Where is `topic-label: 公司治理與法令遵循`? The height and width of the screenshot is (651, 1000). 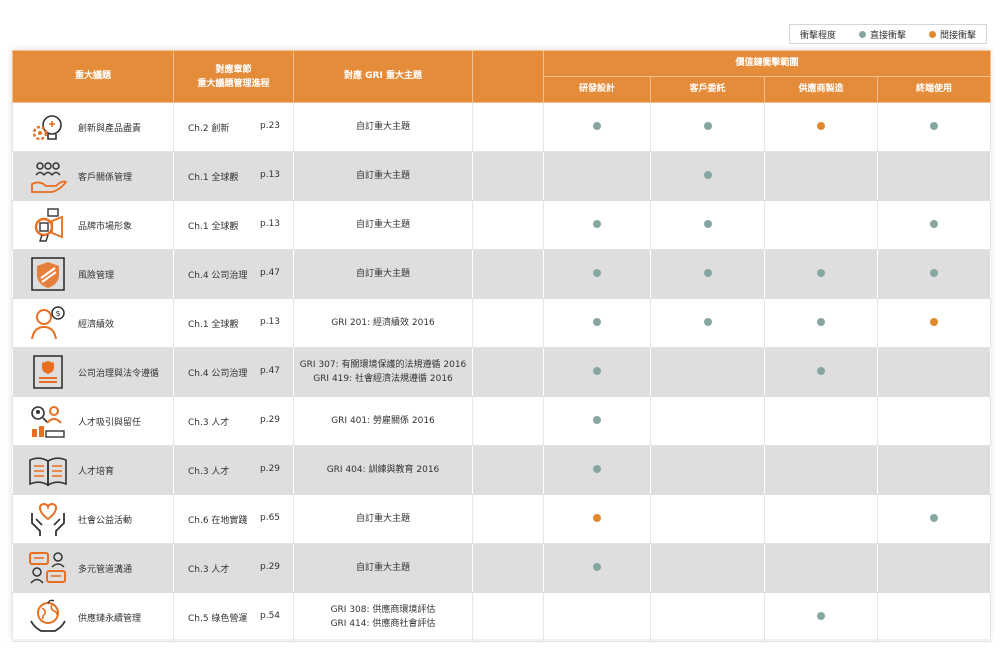
topic-label: 公司治理與法令遵循 is located at coordinates (119, 373).